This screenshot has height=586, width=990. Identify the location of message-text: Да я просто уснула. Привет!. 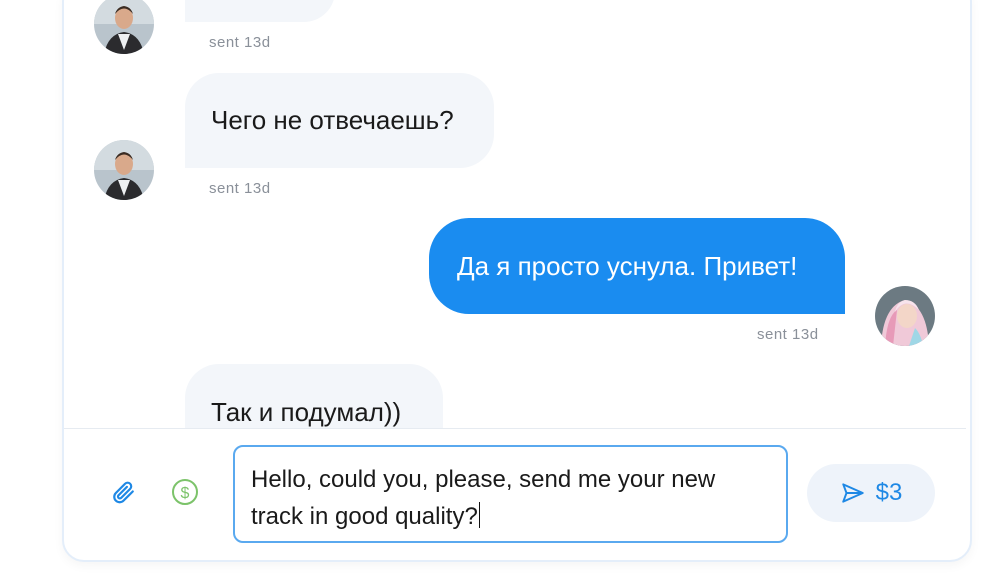
(627, 265).